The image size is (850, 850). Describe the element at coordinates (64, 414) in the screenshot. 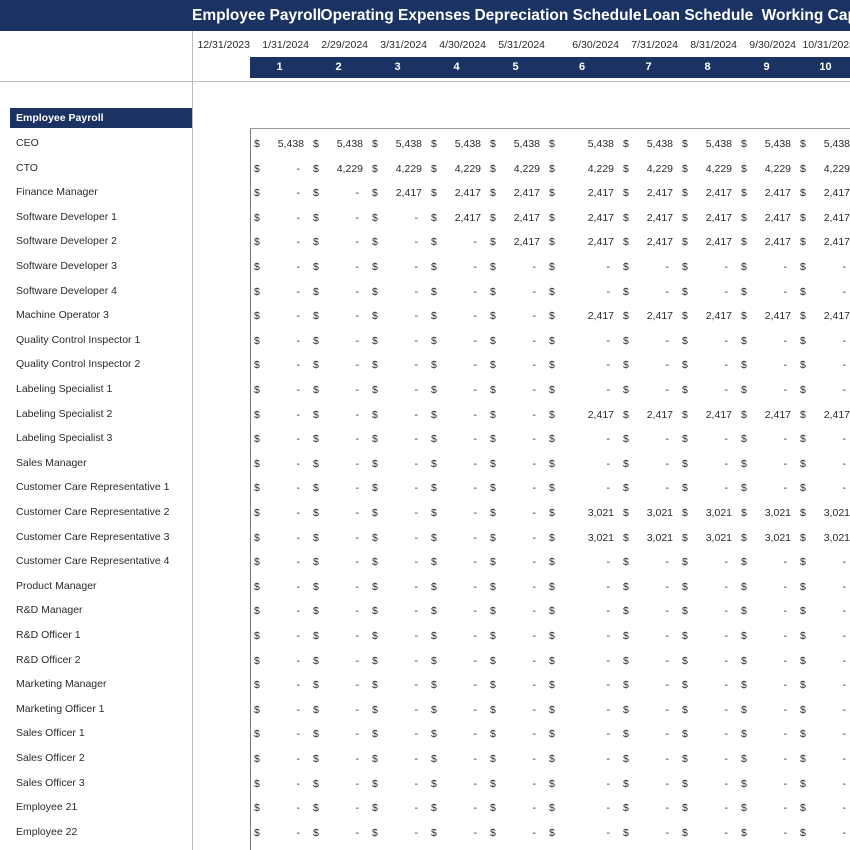

I see `row-label: Labeling Specialist 2` at that location.